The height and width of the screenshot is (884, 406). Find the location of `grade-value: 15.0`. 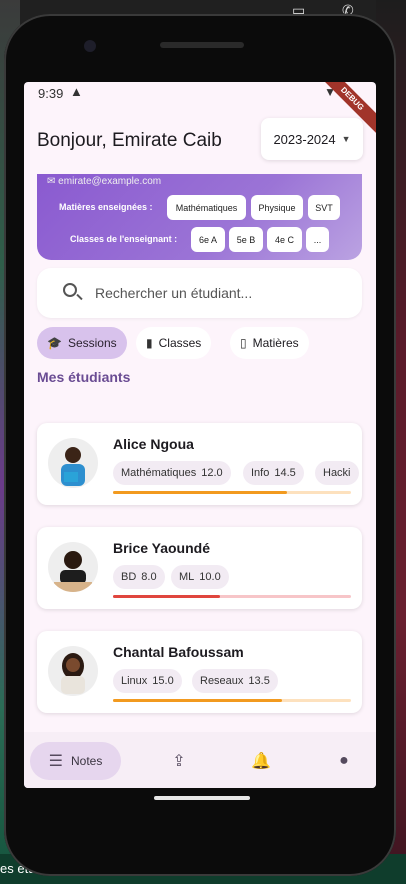

grade-value: 15.0 is located at coordinates (163, 681).